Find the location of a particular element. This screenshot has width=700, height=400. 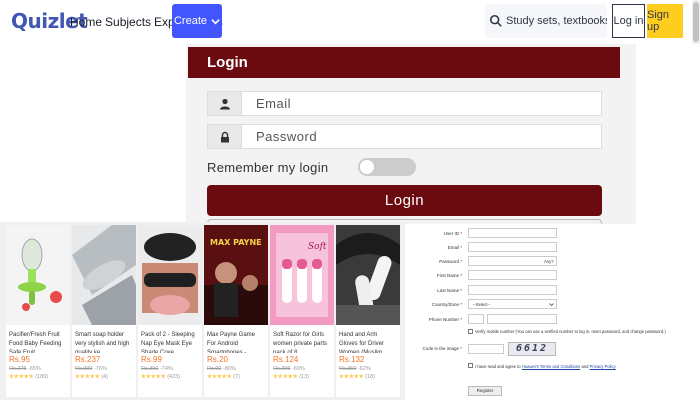

password-hint: Any? is located at coordinates (549, 261).